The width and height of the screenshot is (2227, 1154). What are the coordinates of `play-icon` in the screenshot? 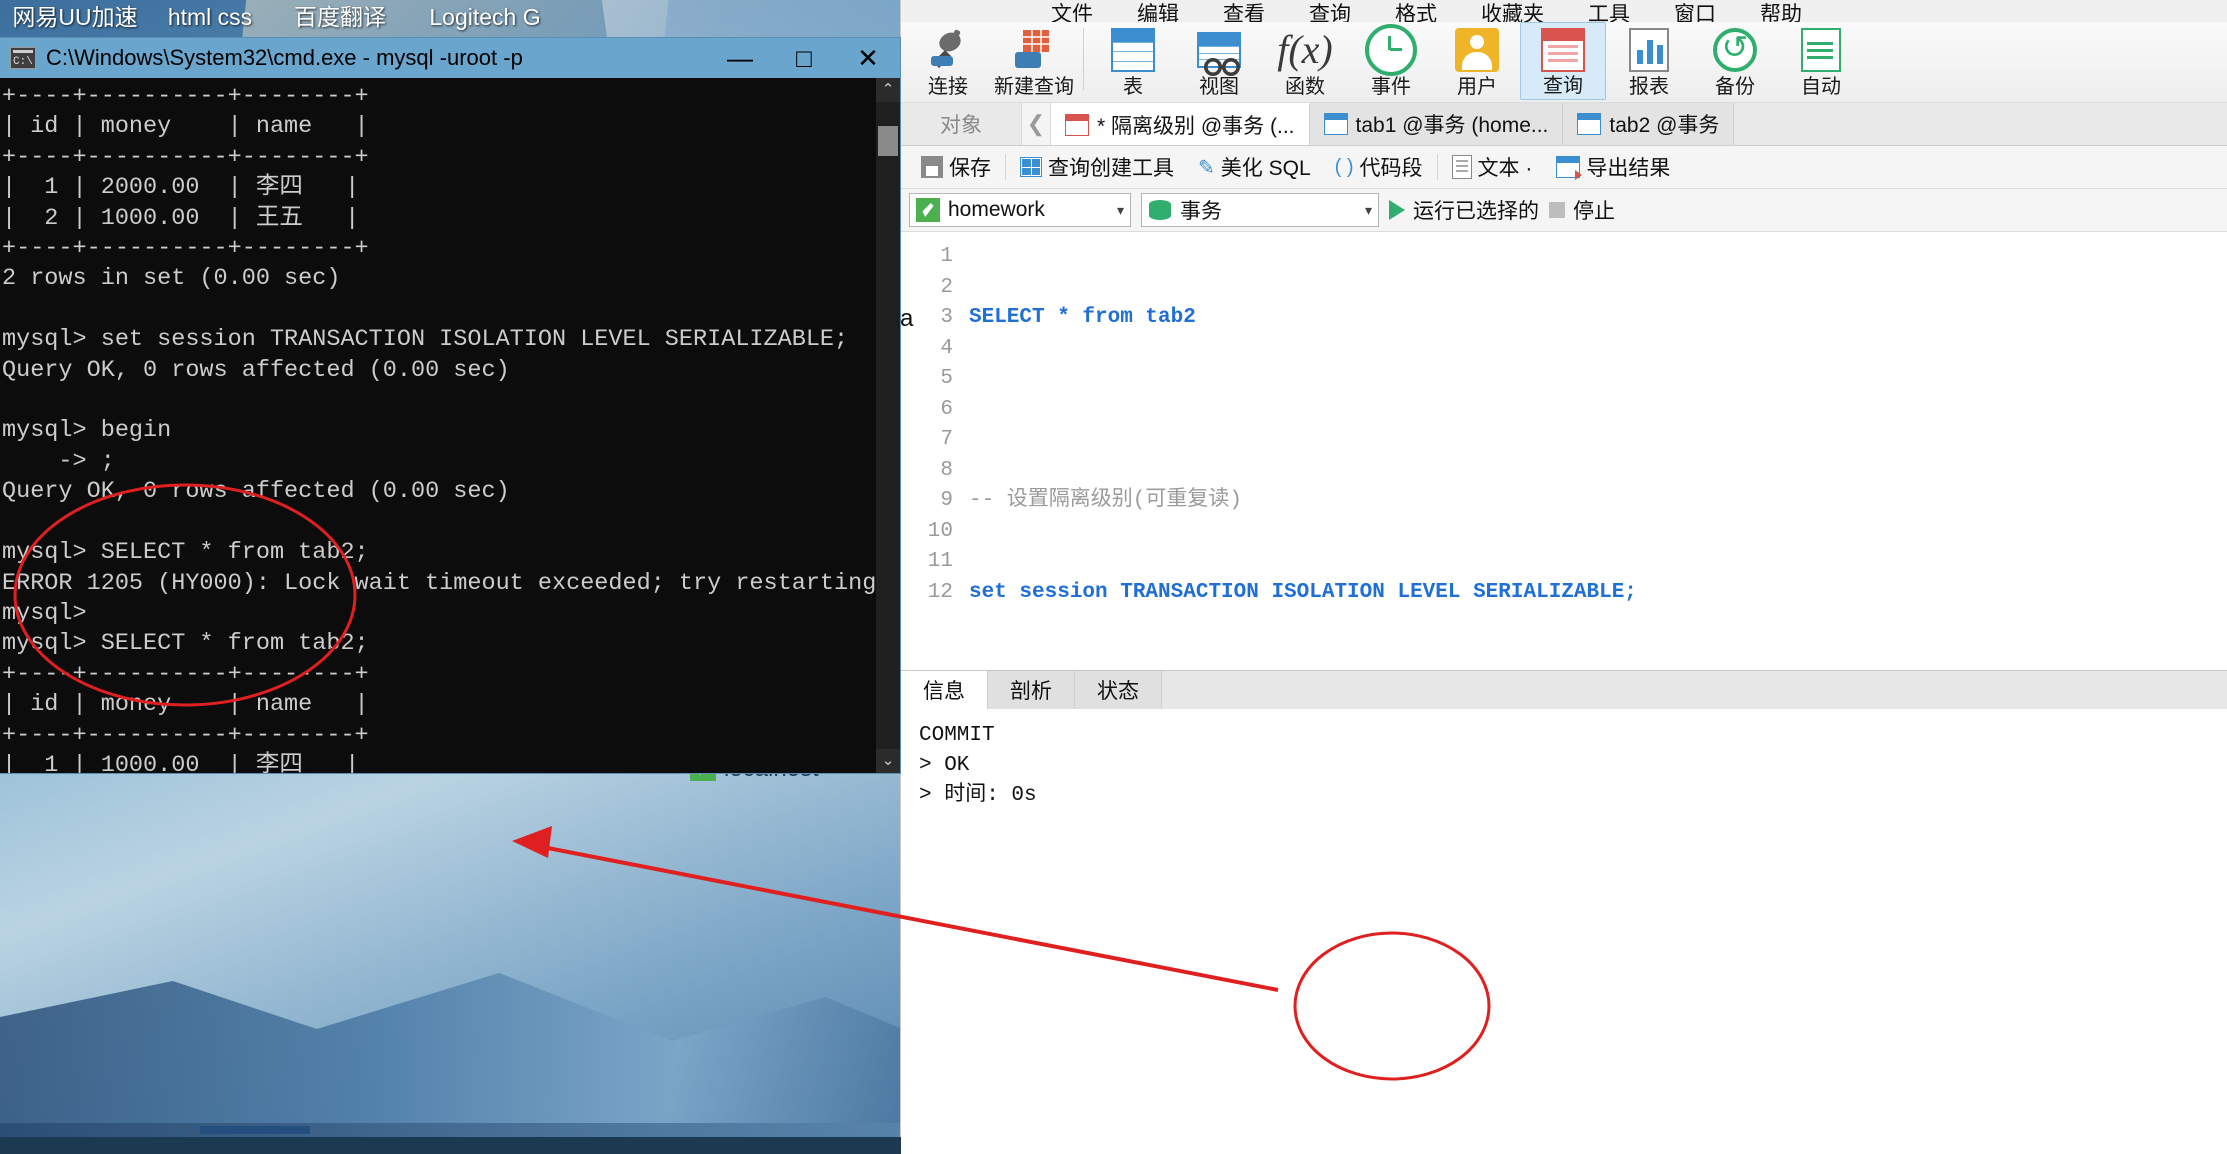 It's located at (1397, 210).